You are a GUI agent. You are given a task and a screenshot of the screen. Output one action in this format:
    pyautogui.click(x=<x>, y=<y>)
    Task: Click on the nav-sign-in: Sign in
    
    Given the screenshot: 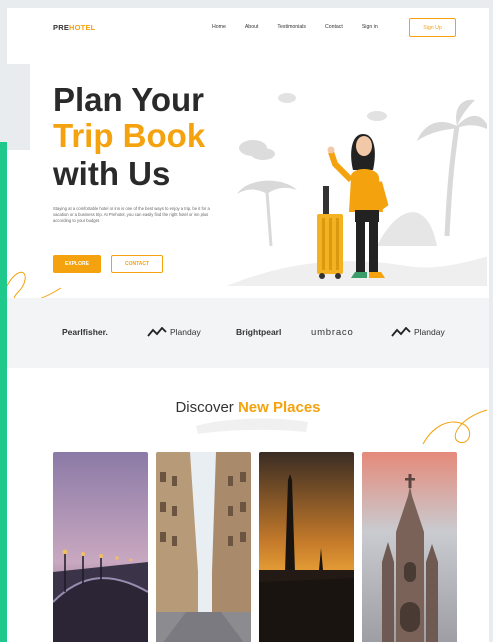 What is the action you would take?
    pyautogui.click(x=370, y=27)
    